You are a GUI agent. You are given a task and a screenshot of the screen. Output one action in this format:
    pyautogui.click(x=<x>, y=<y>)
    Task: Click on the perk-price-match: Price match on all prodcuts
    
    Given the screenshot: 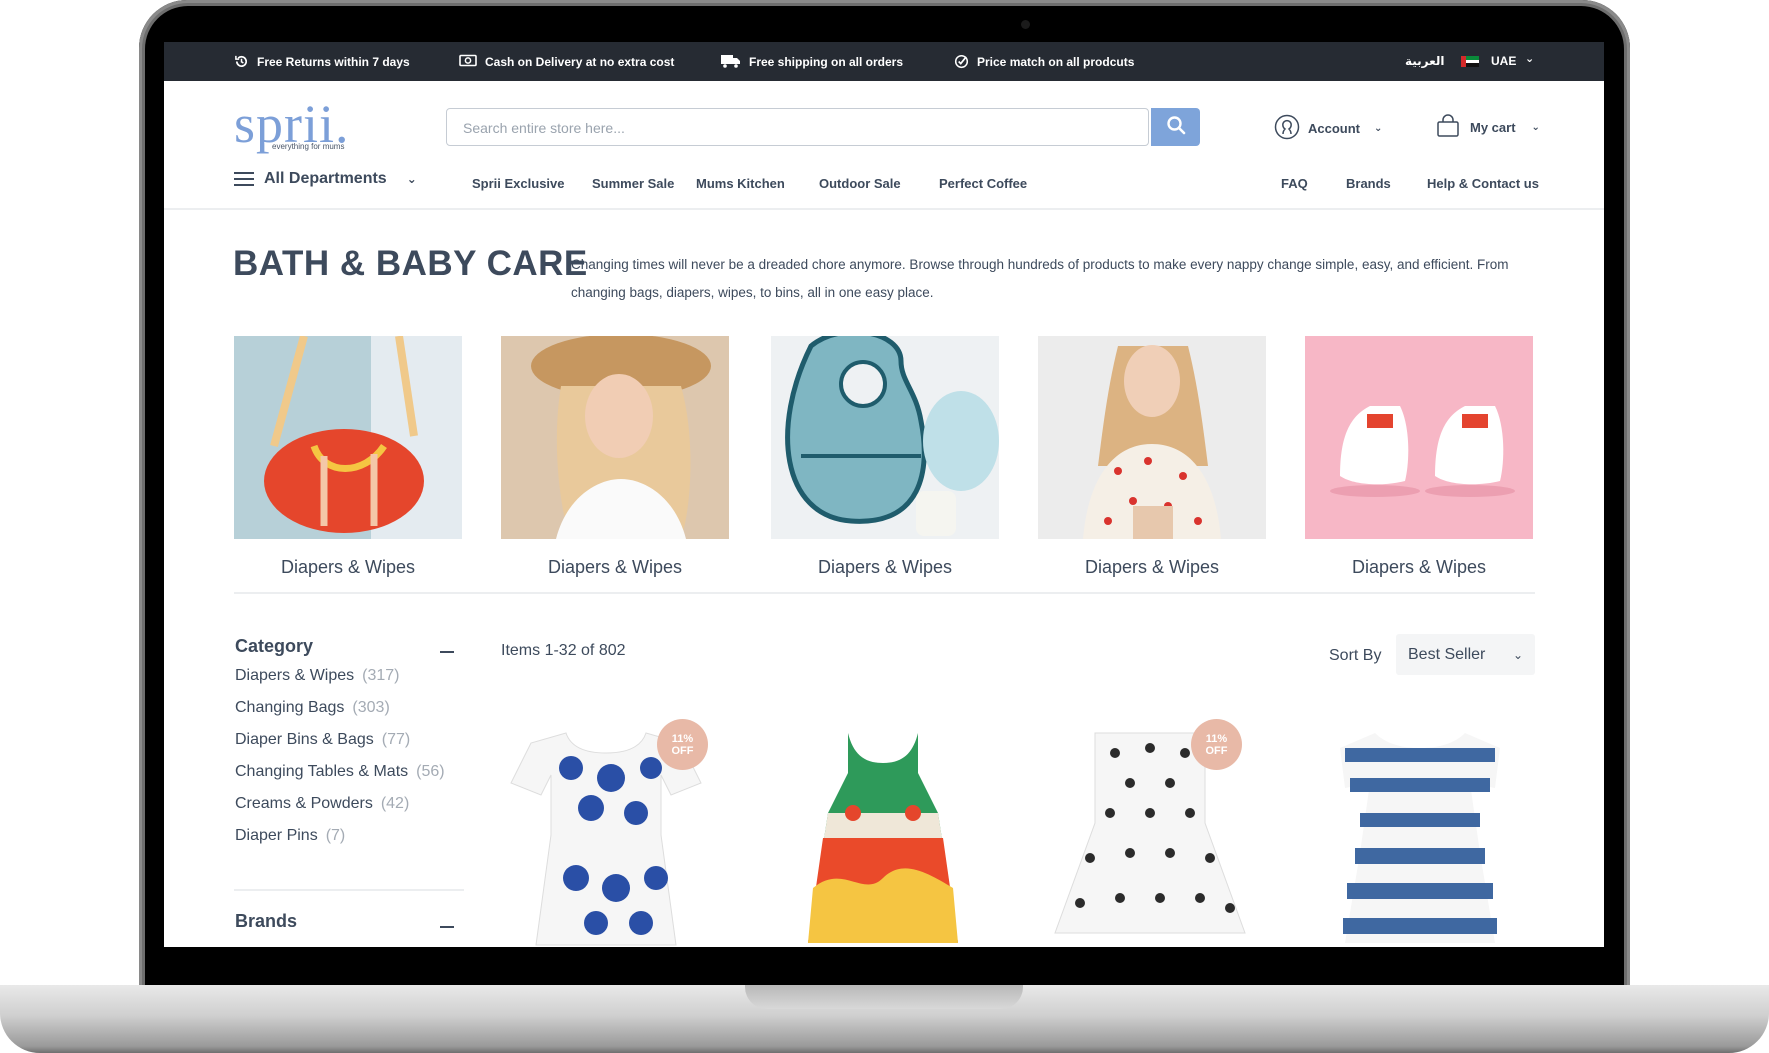 What is the action you would take?
    pyautogui.click(x=1044, y=61)
    